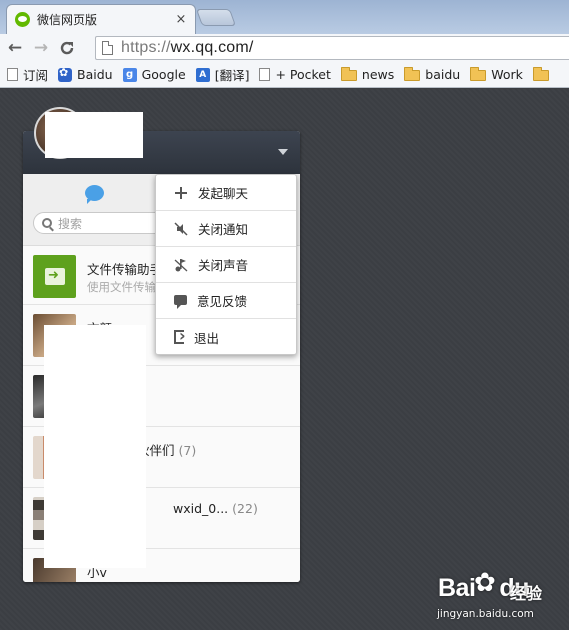 The height and width of the screenshot is (630, 569). What do you see at coordinates (226, 337) in the screenshot?
I see `menu-item-logout: 退出` at bounding box center [226, 337].